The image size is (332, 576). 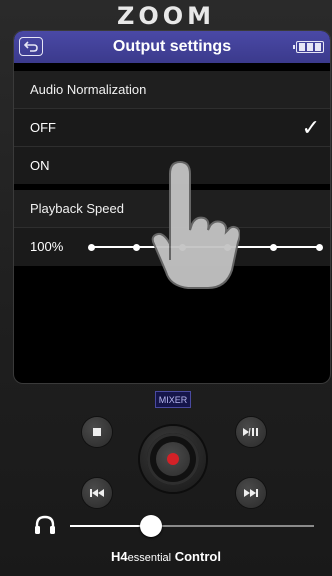 I want to click on play-pause-icon, so click(x=250, y=432).